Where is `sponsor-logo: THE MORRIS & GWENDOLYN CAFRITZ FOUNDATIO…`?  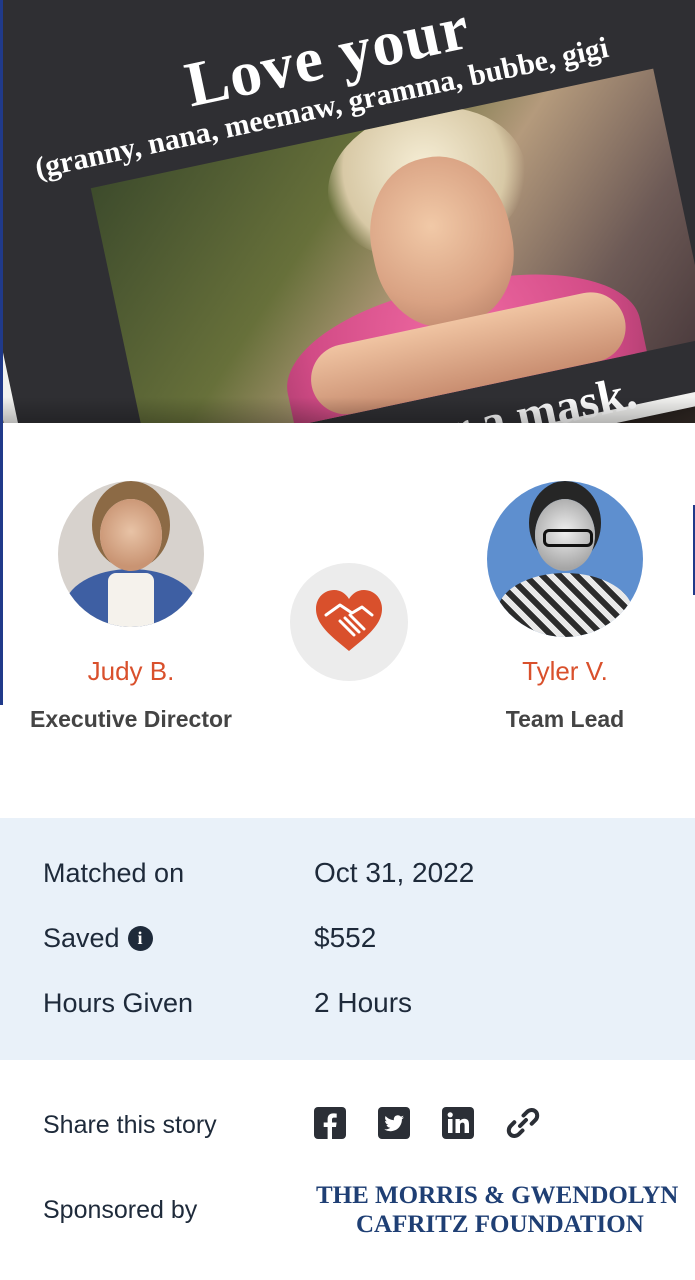
sponsor-logo: THE MORRIS & GWENDOLYN CAFRITZ FOUNDATIO… is located at coordinates (497, 1210).